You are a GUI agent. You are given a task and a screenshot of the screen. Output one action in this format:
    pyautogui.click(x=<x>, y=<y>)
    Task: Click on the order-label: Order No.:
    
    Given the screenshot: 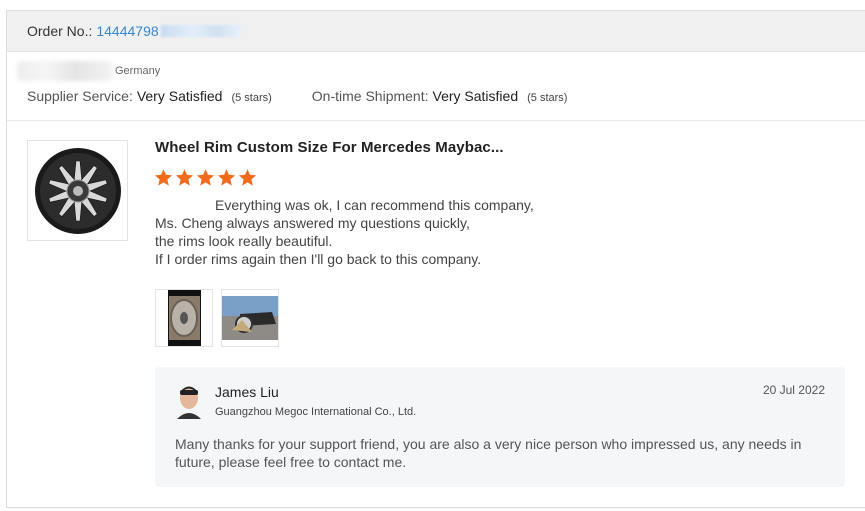 What is the action you would take?
    pyautogui.click(x=60, y=31)
    